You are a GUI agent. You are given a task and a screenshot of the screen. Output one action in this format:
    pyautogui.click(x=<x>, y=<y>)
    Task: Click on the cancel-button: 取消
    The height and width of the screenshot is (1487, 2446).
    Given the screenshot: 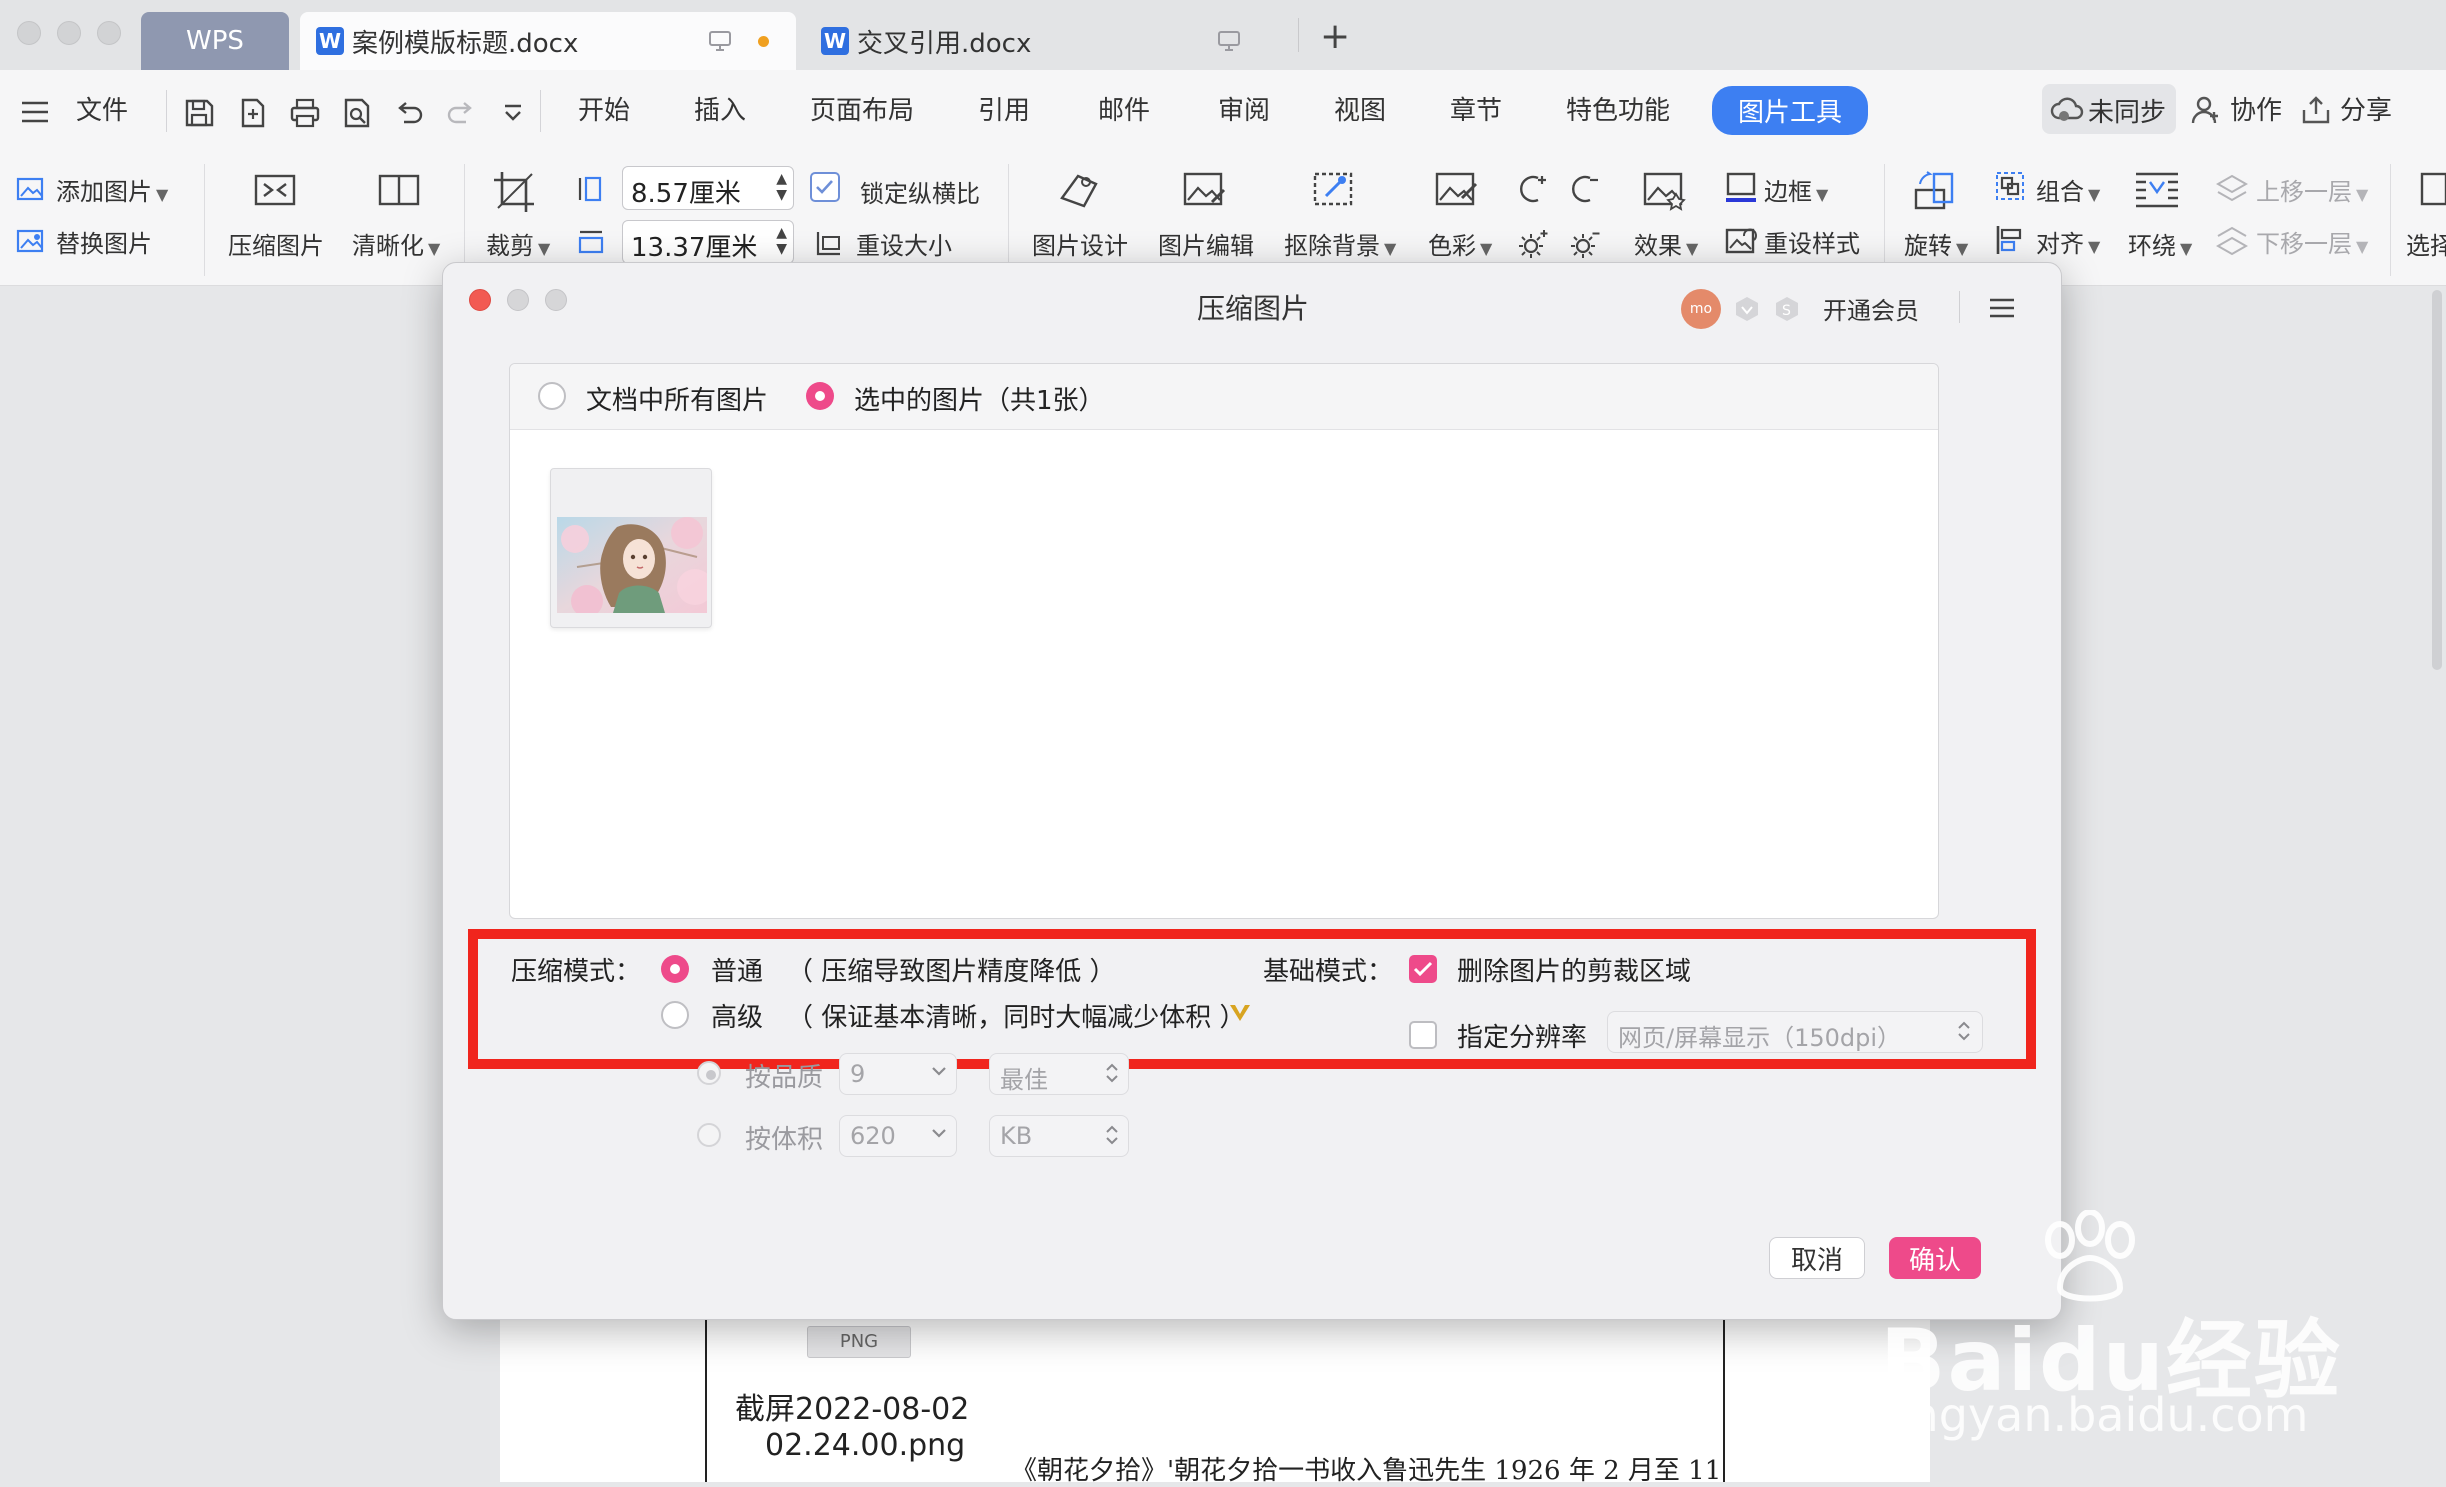 What is the action you would take?
    pyautogui.click(x=1817, y=1258)
    